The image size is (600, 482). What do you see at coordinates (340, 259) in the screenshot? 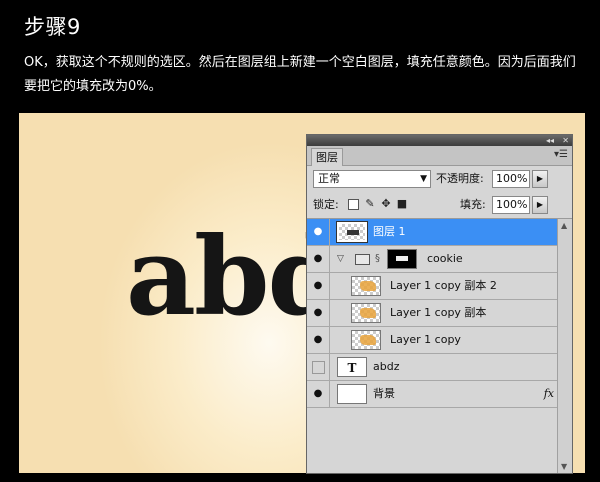
I see `expand-triangle-icon: ▽` at bounding box center [340, 259].